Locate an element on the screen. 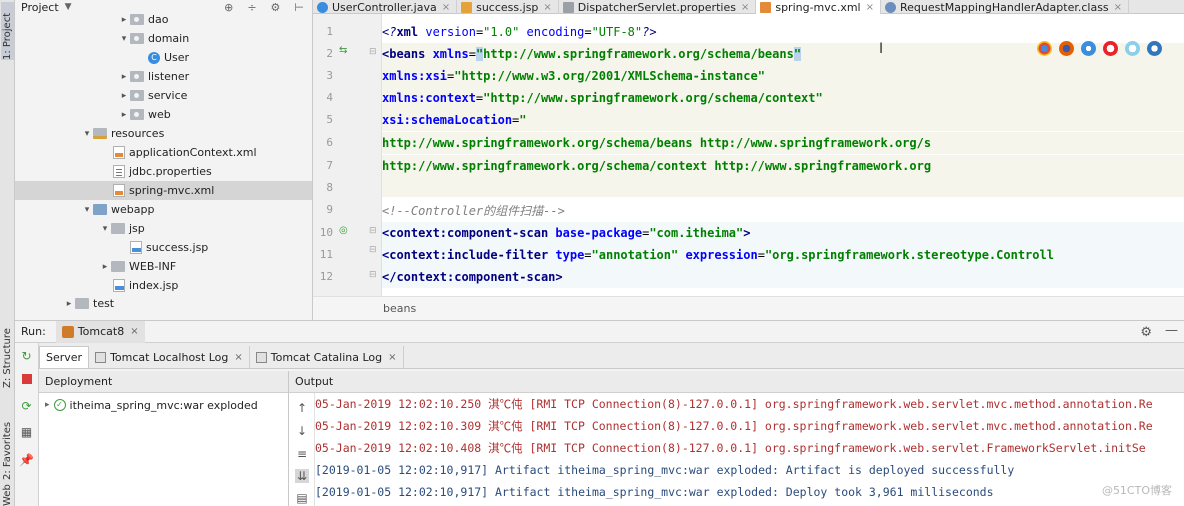  tree-item-success-jsp: success.jsp is located at coordinates (163, 247).